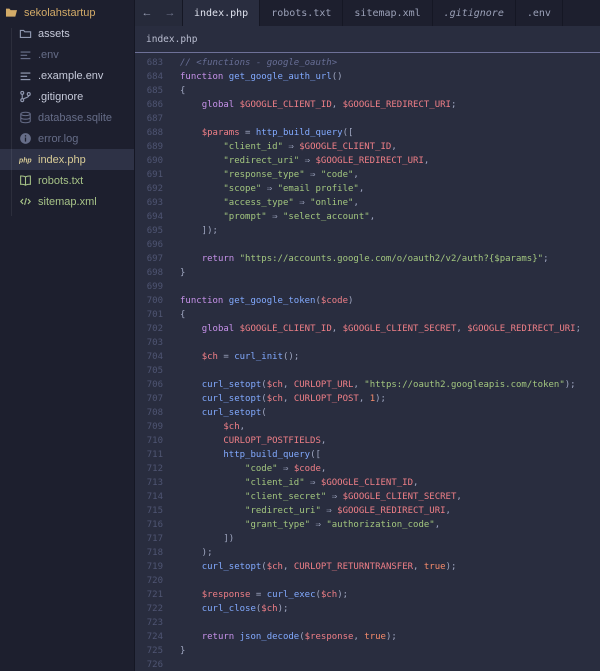 This screenshot has height=671, width=600. What do you see at coordinates (367, 399) in the screenshot?
I see `code-line-707: 707 curl_setopt($ch, CURLOPT_POST, 1);` at bounding box center [367, 399].